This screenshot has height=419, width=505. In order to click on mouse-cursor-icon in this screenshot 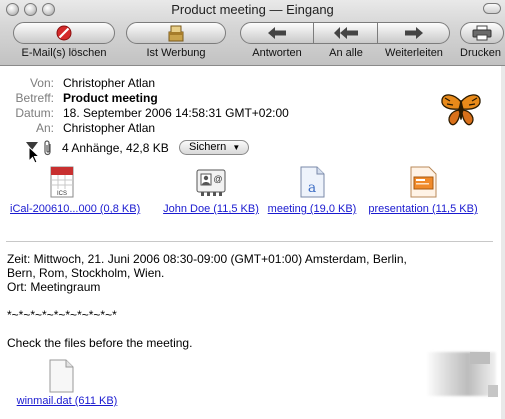, I will do `click(34, 155)`.